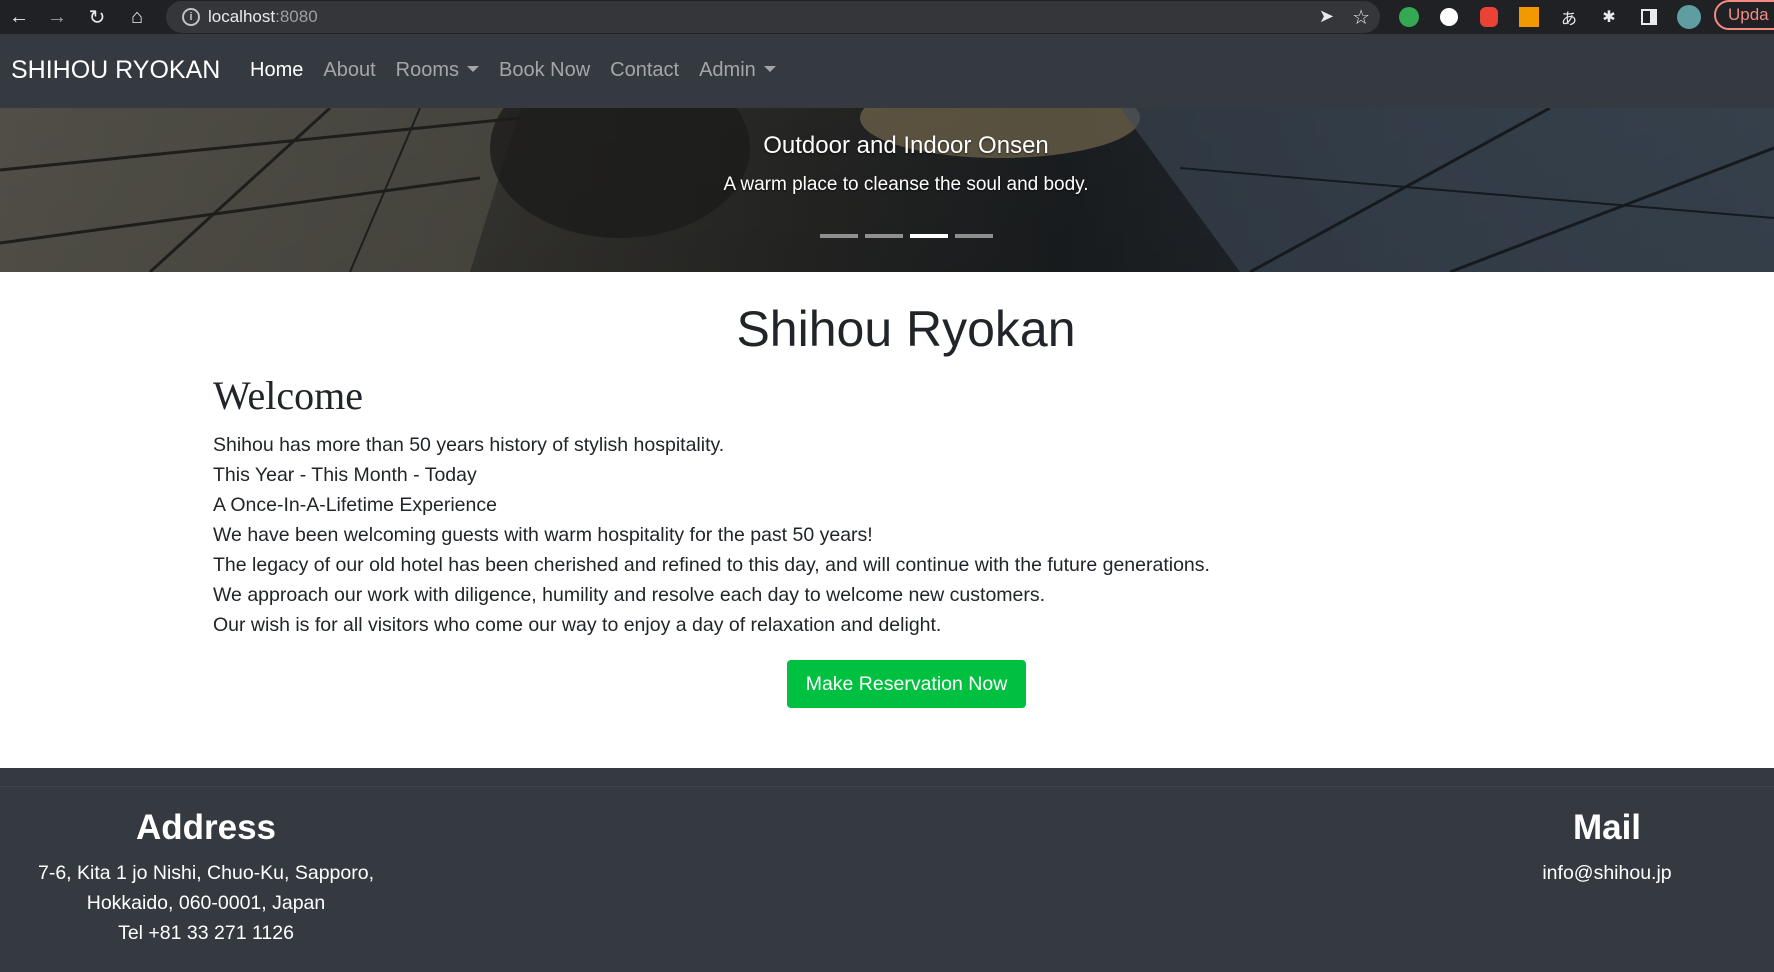  What do you see at coordinates (19, 17) in the screenshot?
I see `back-arrow-icon: ←` at bounding box center [19, 17].